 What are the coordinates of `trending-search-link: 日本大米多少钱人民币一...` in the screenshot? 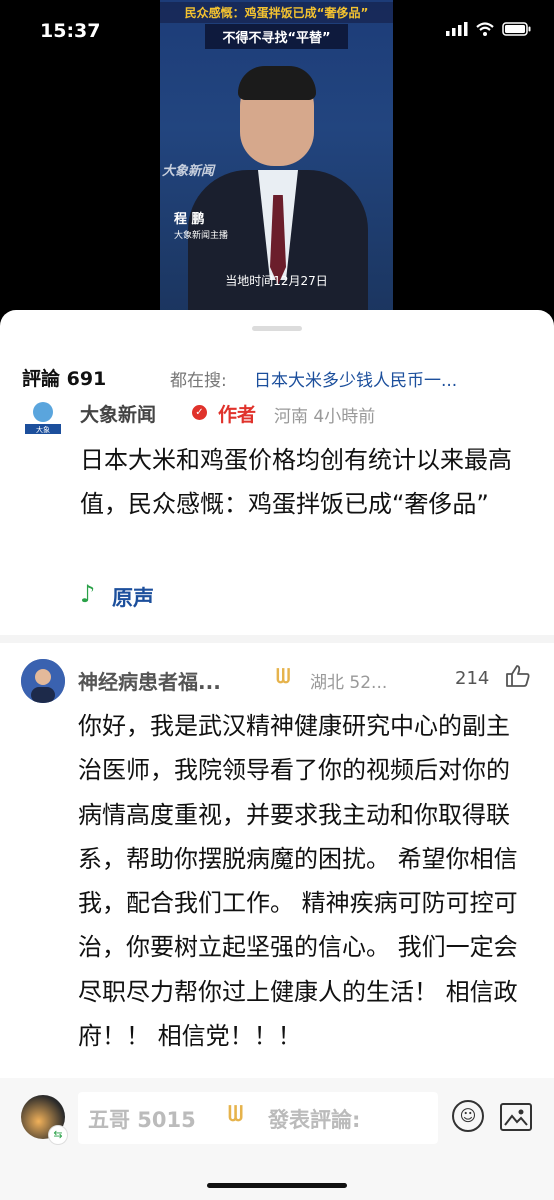 It's located at (394, 378).